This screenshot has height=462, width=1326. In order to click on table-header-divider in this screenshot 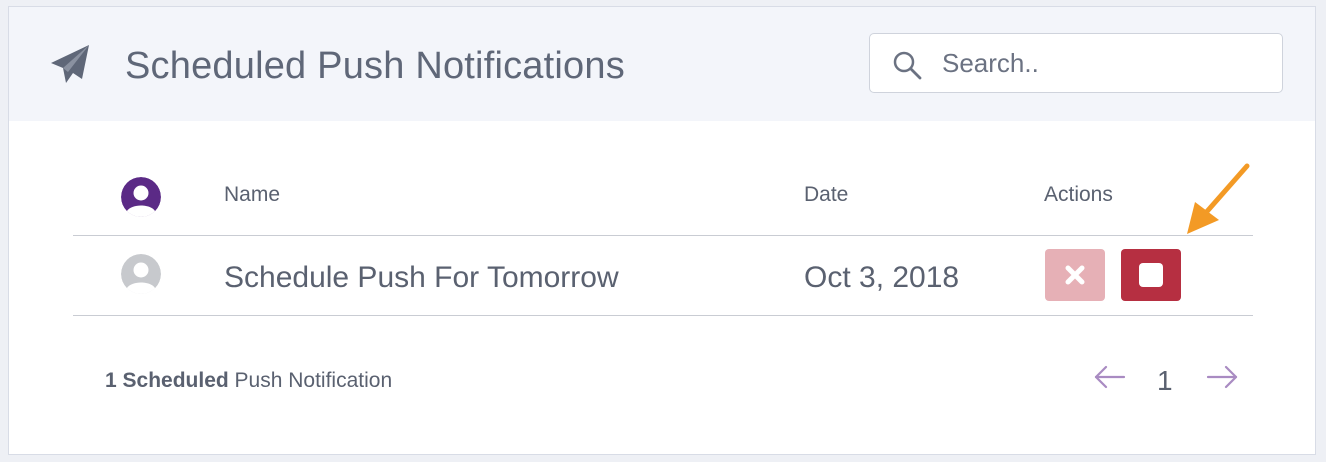, I will do `click(663, 235)`.